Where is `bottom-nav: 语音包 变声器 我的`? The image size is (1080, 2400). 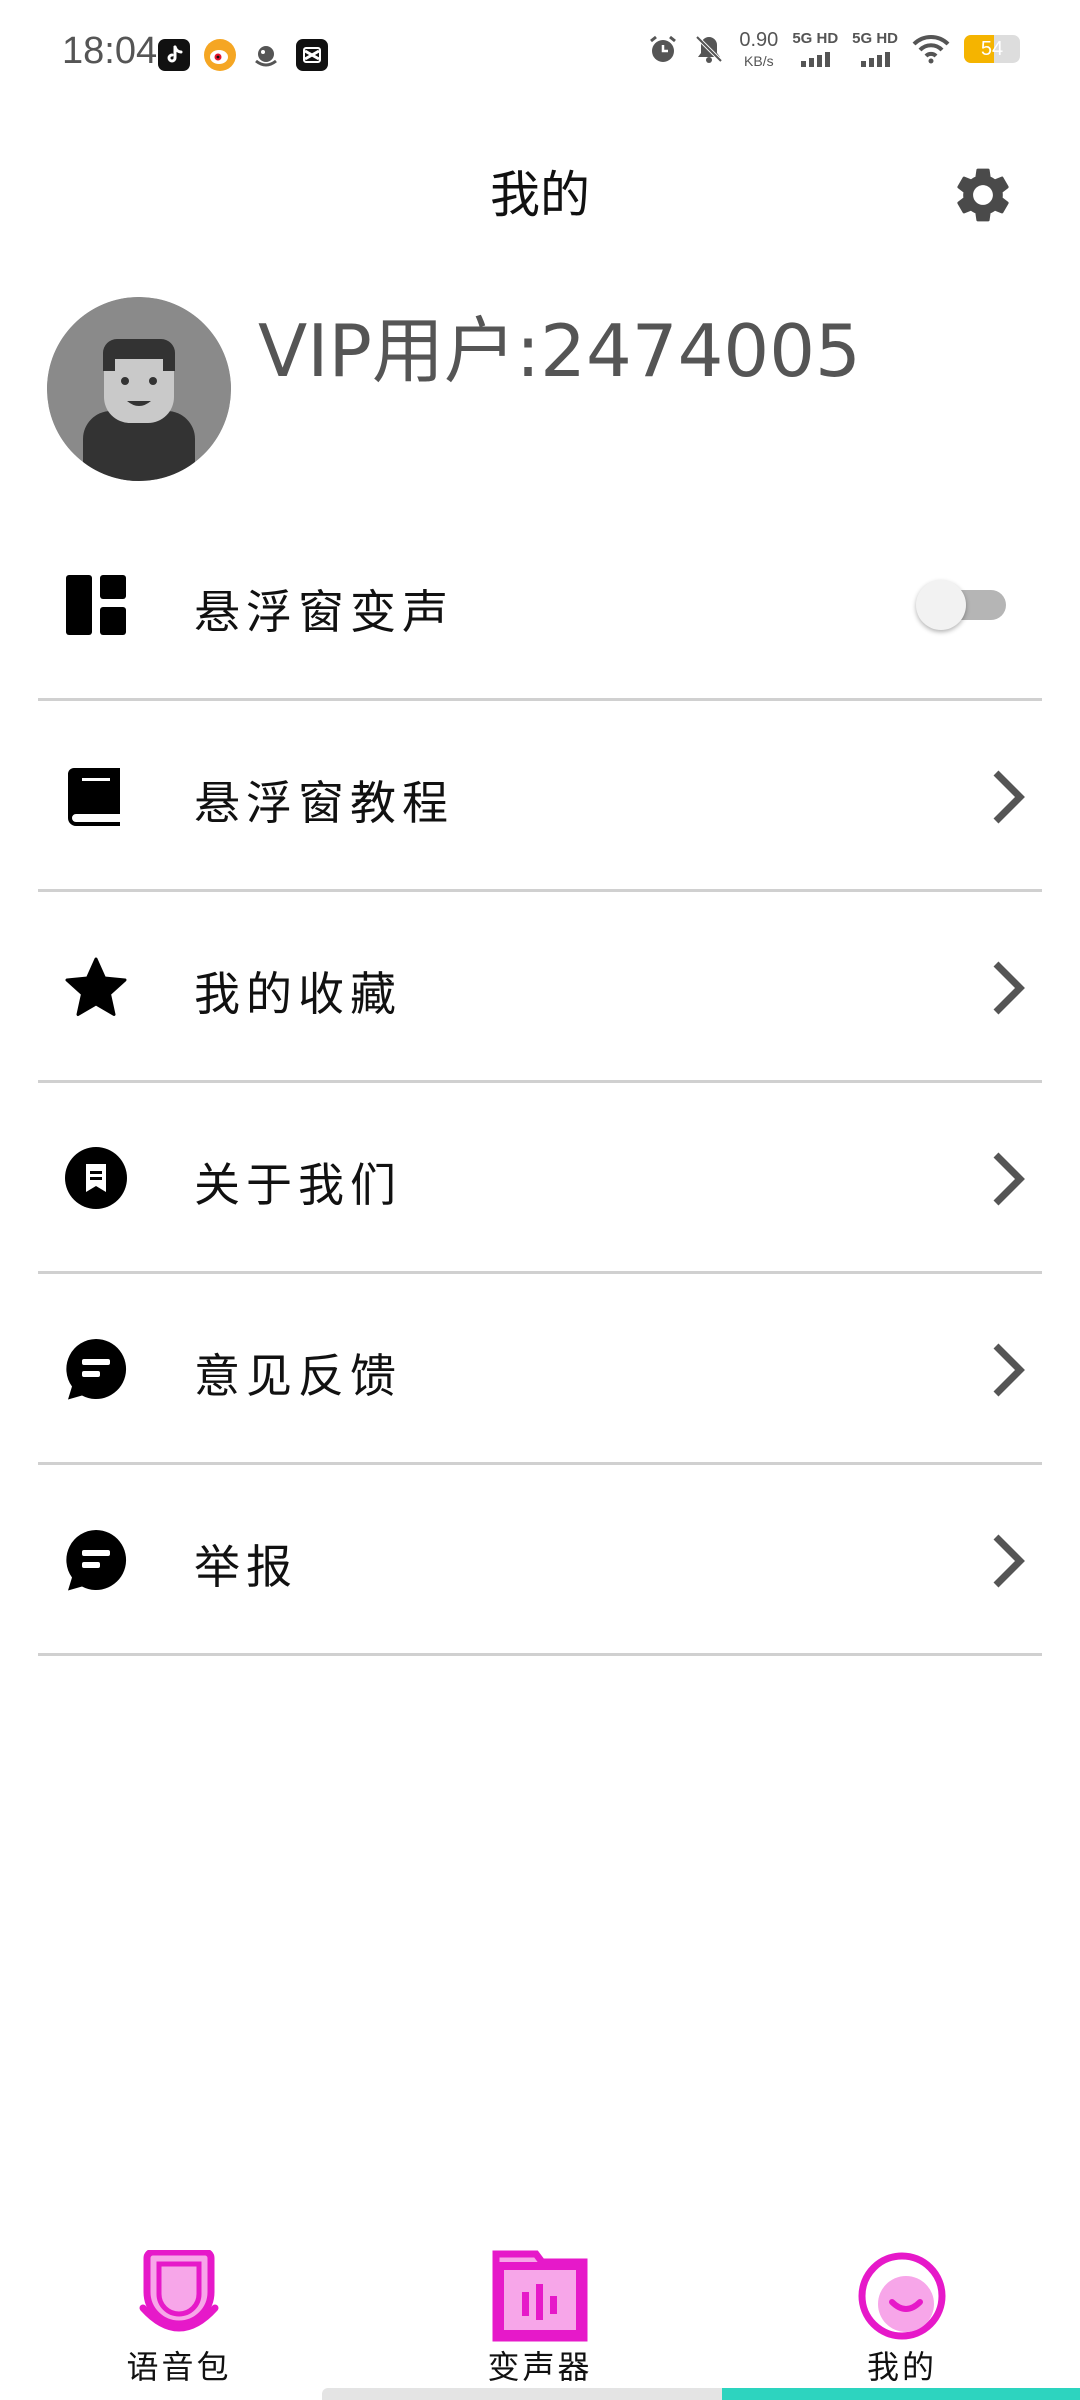 bottom-nav: 语音包 变声器 我的 is located at coordinates (540, 2320).